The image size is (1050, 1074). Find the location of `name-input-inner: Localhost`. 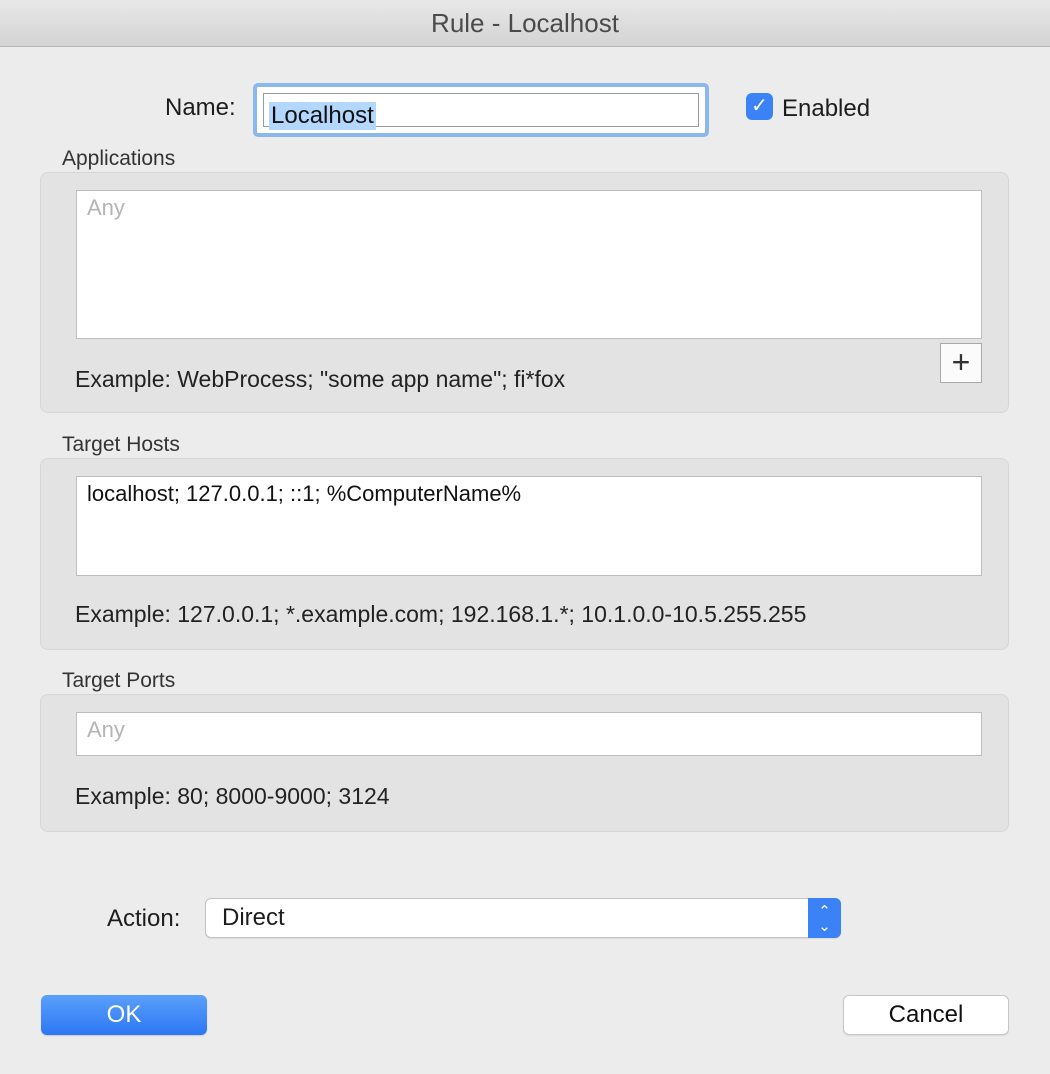

name-input-inner: Localhost is located at coordinates (481, 111).